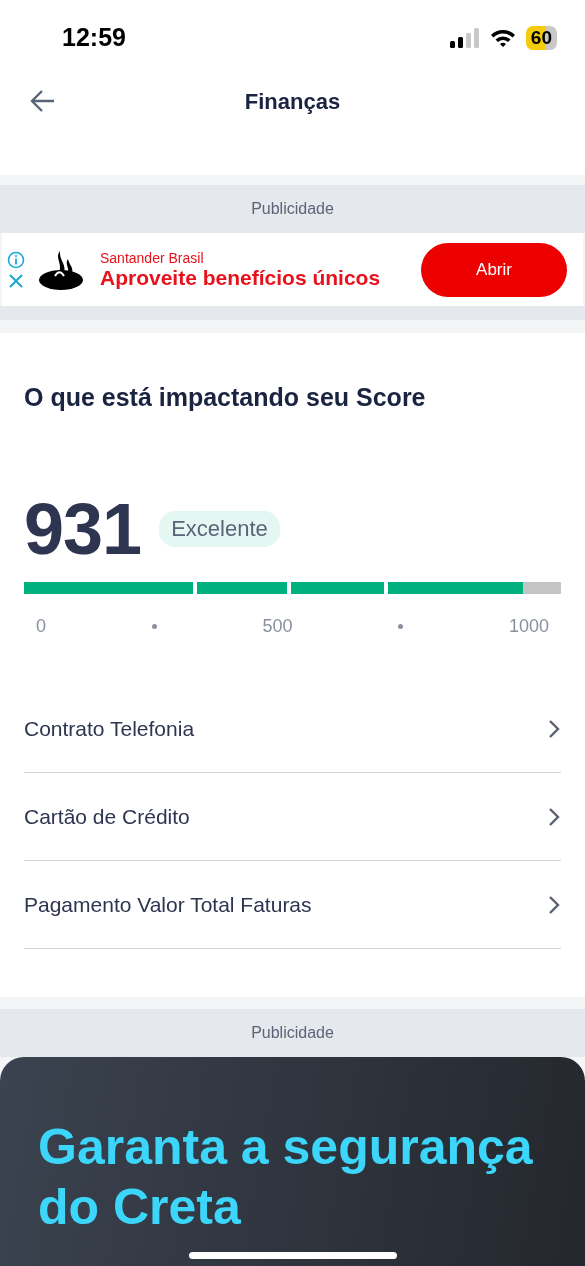 Image resolution: width=585 pixels, height=1266 pixels. What do you see at coordinates (286, 1177) in the screenshot?
I see `ad-headline: Garanta a segurança do Creta` at bounding box center [286, 1177].